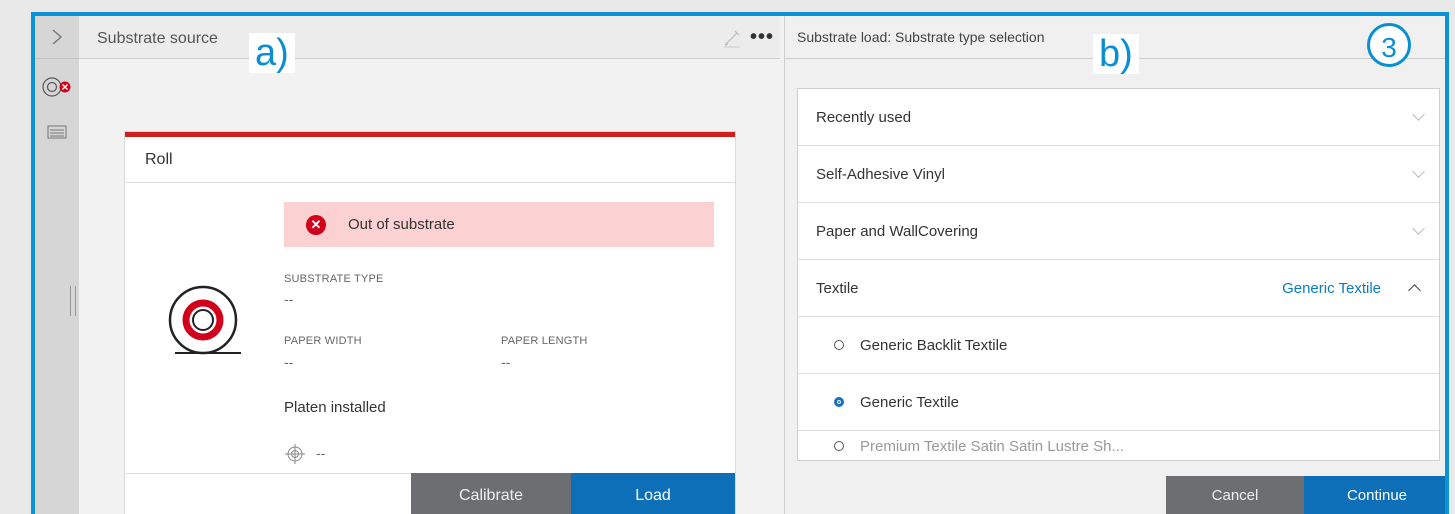 The height and width of the screenshot is (514, 1455). What do you see at coordinates (732, 40) in the screenshot?
I see `edit-icon` at bounding box center [732, 40].